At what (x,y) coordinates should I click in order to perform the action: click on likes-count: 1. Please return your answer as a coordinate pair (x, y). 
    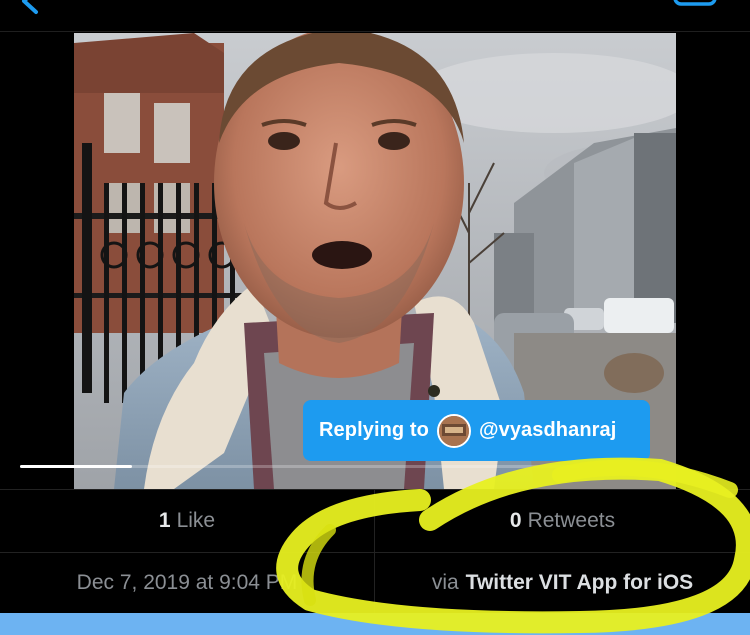
    Looking at the image, I should click on (164, 520).